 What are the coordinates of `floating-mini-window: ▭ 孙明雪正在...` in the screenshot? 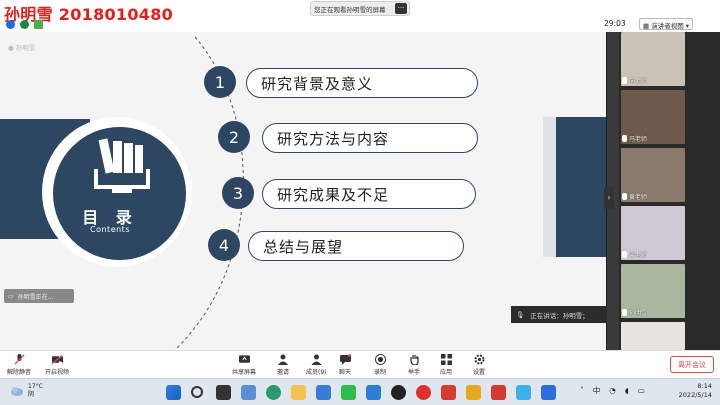 It's located at (39, 296).